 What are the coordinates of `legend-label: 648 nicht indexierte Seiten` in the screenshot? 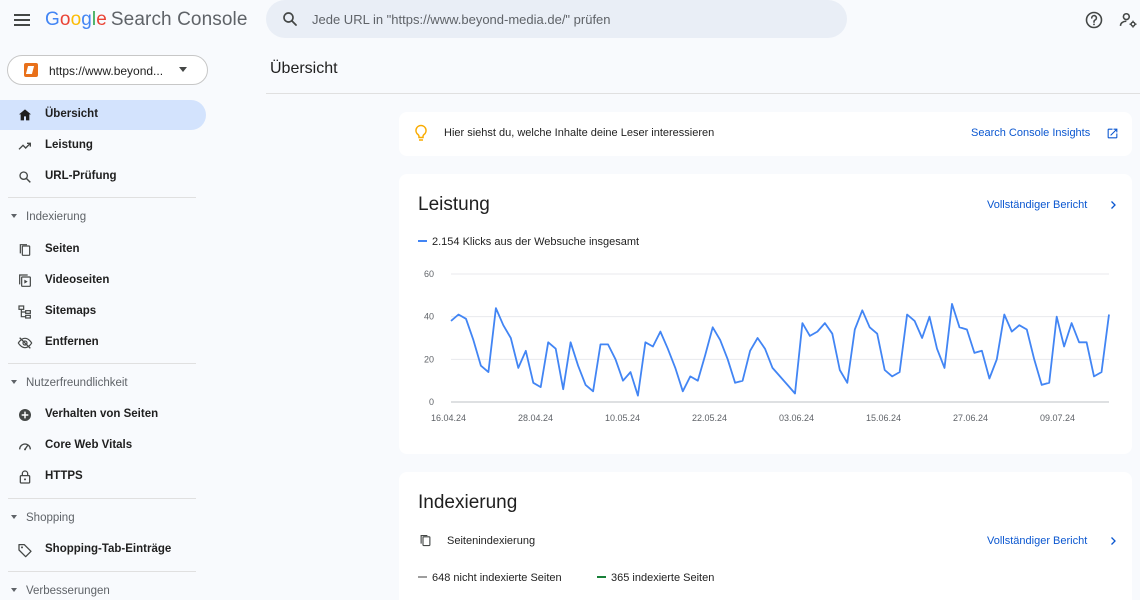 It's located at (497, 578).